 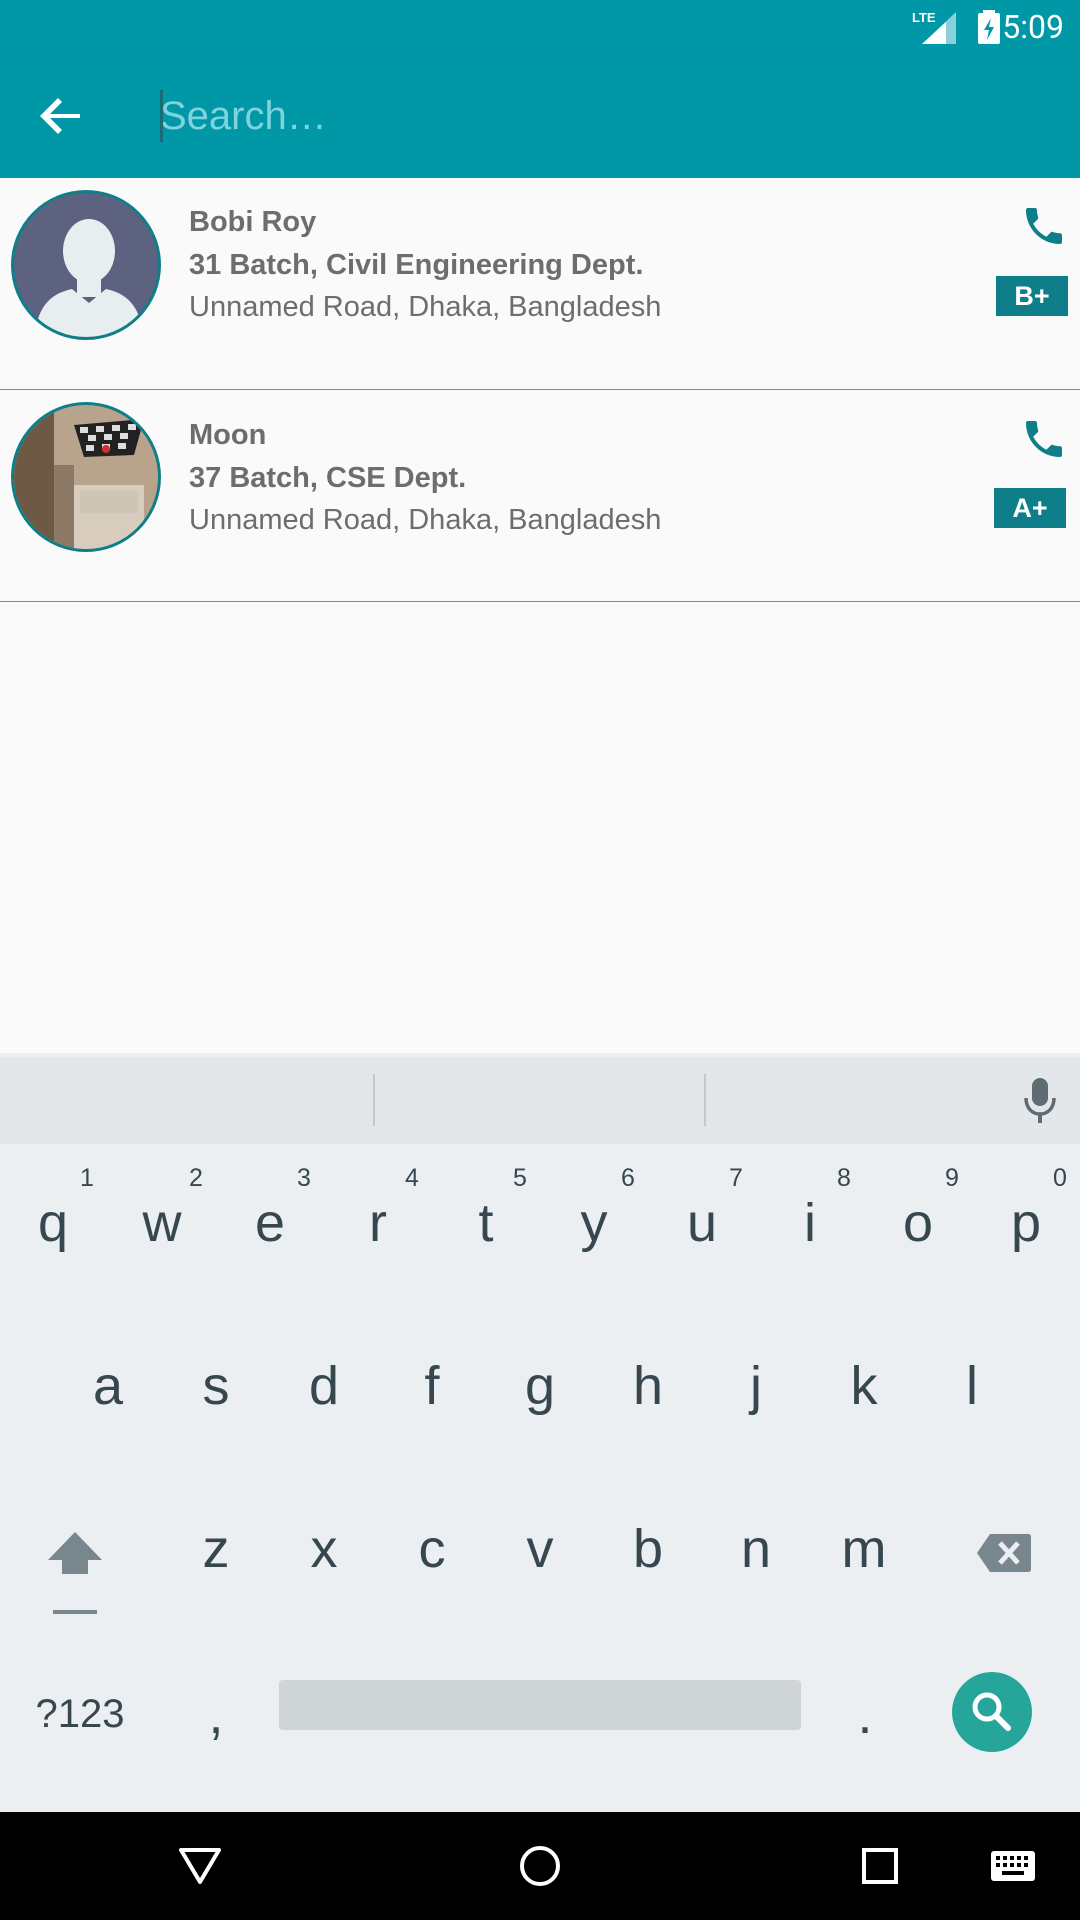 What do you see at coordinates (1033, 27) in the screenshot?
I see `status-time: 5:09` at bounding box center [1033, 27].